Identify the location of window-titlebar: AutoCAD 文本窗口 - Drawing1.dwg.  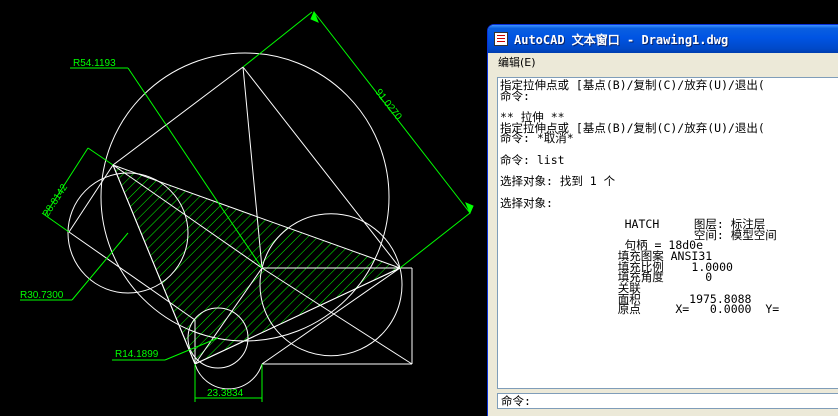
(663, 39).